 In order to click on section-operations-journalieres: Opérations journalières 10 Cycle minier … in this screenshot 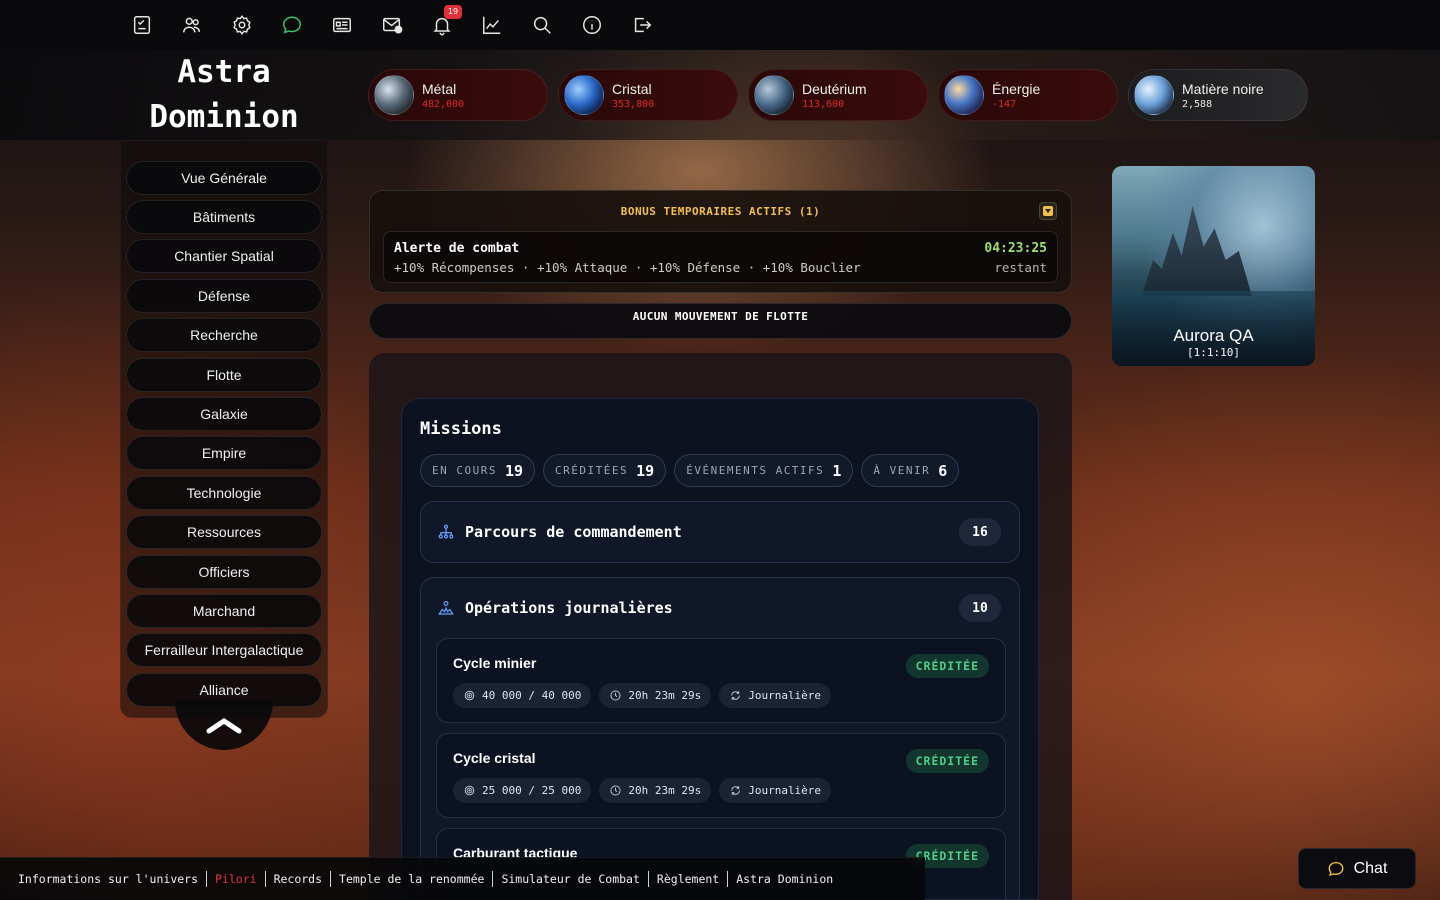, I will do `click(720, 738)`.